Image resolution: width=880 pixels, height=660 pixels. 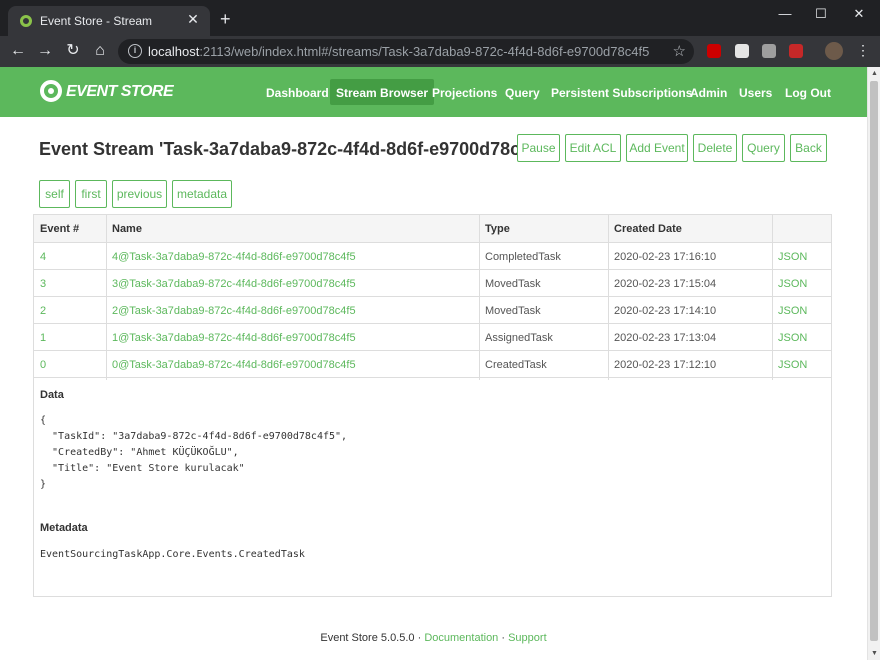 I want to click on nav-users: Users, so click(x=755, y=93).